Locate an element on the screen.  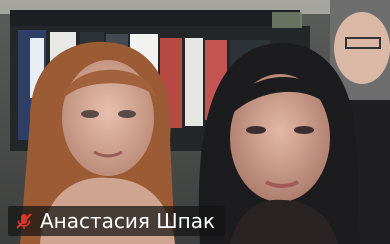
participant-name: Анастасия Шпак is located at coordinates (128, 221).